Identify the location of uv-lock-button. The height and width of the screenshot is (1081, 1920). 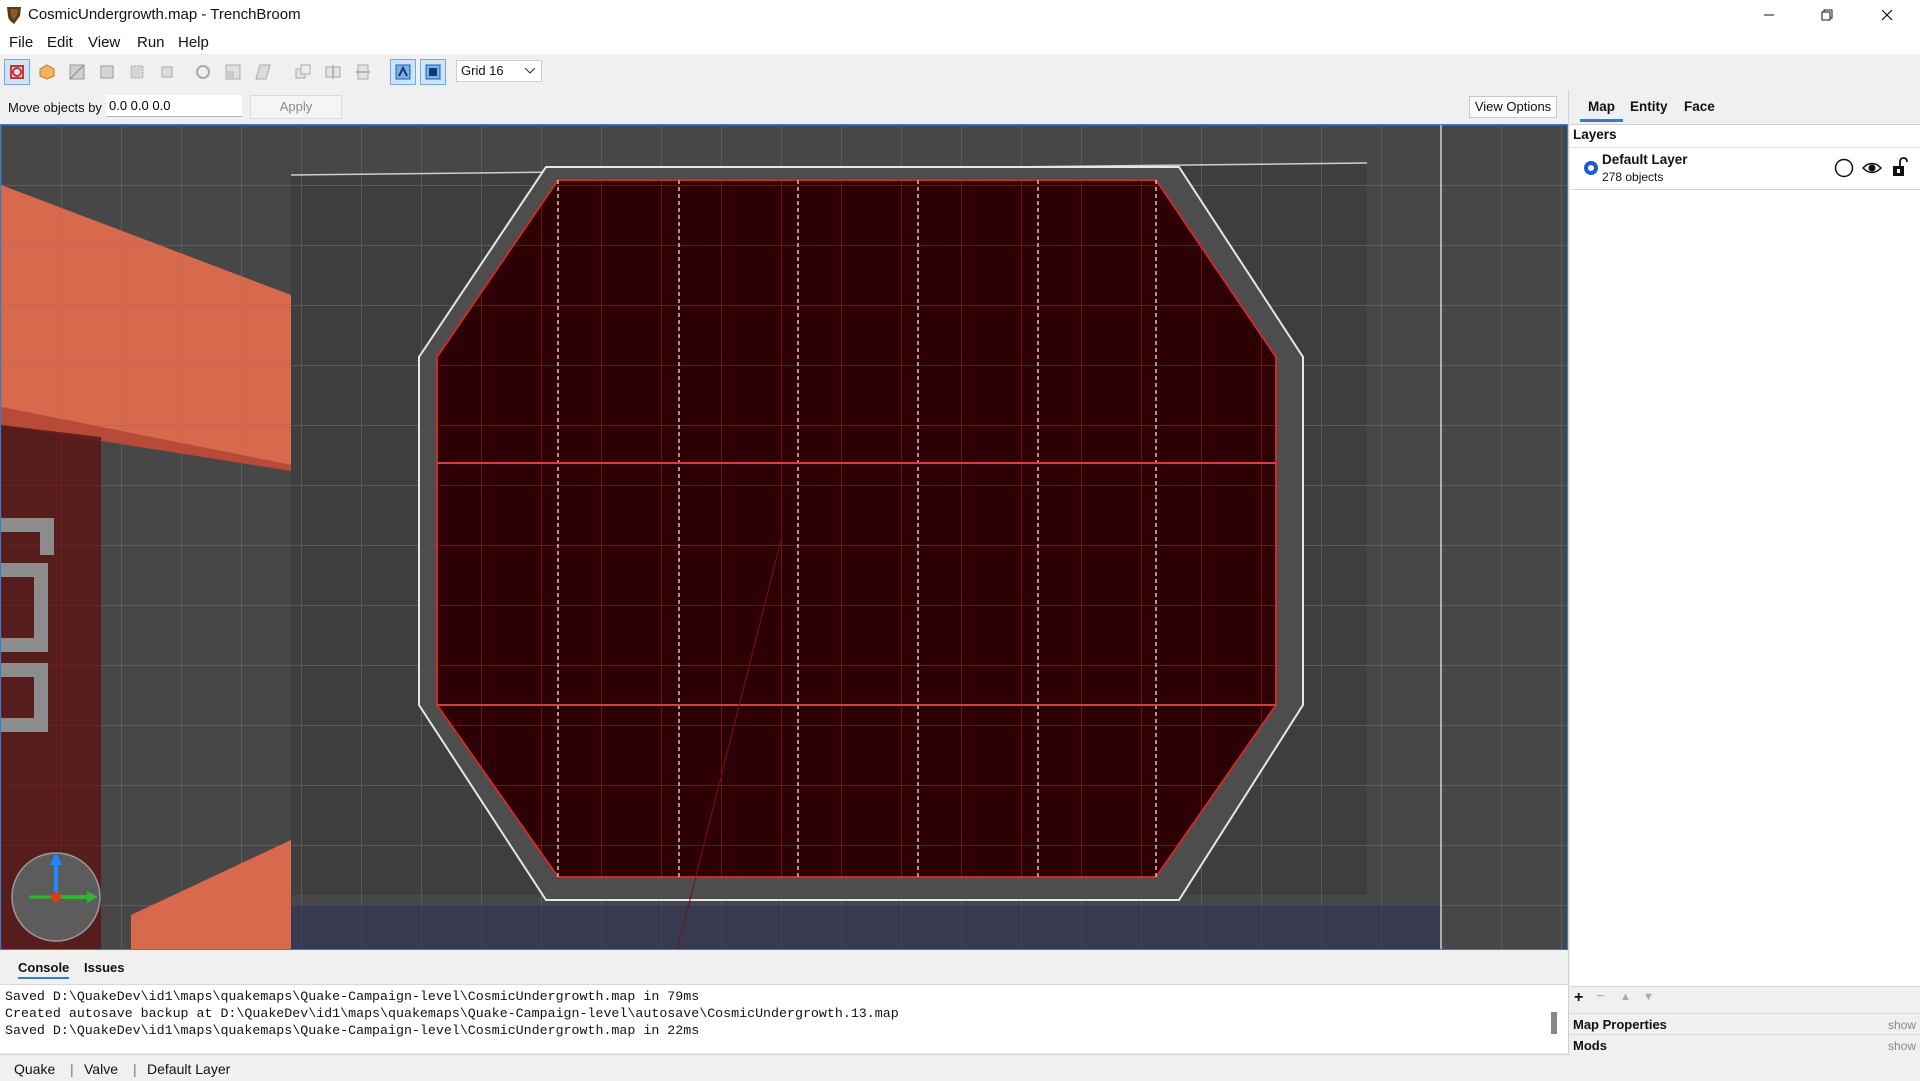
(433, 72).